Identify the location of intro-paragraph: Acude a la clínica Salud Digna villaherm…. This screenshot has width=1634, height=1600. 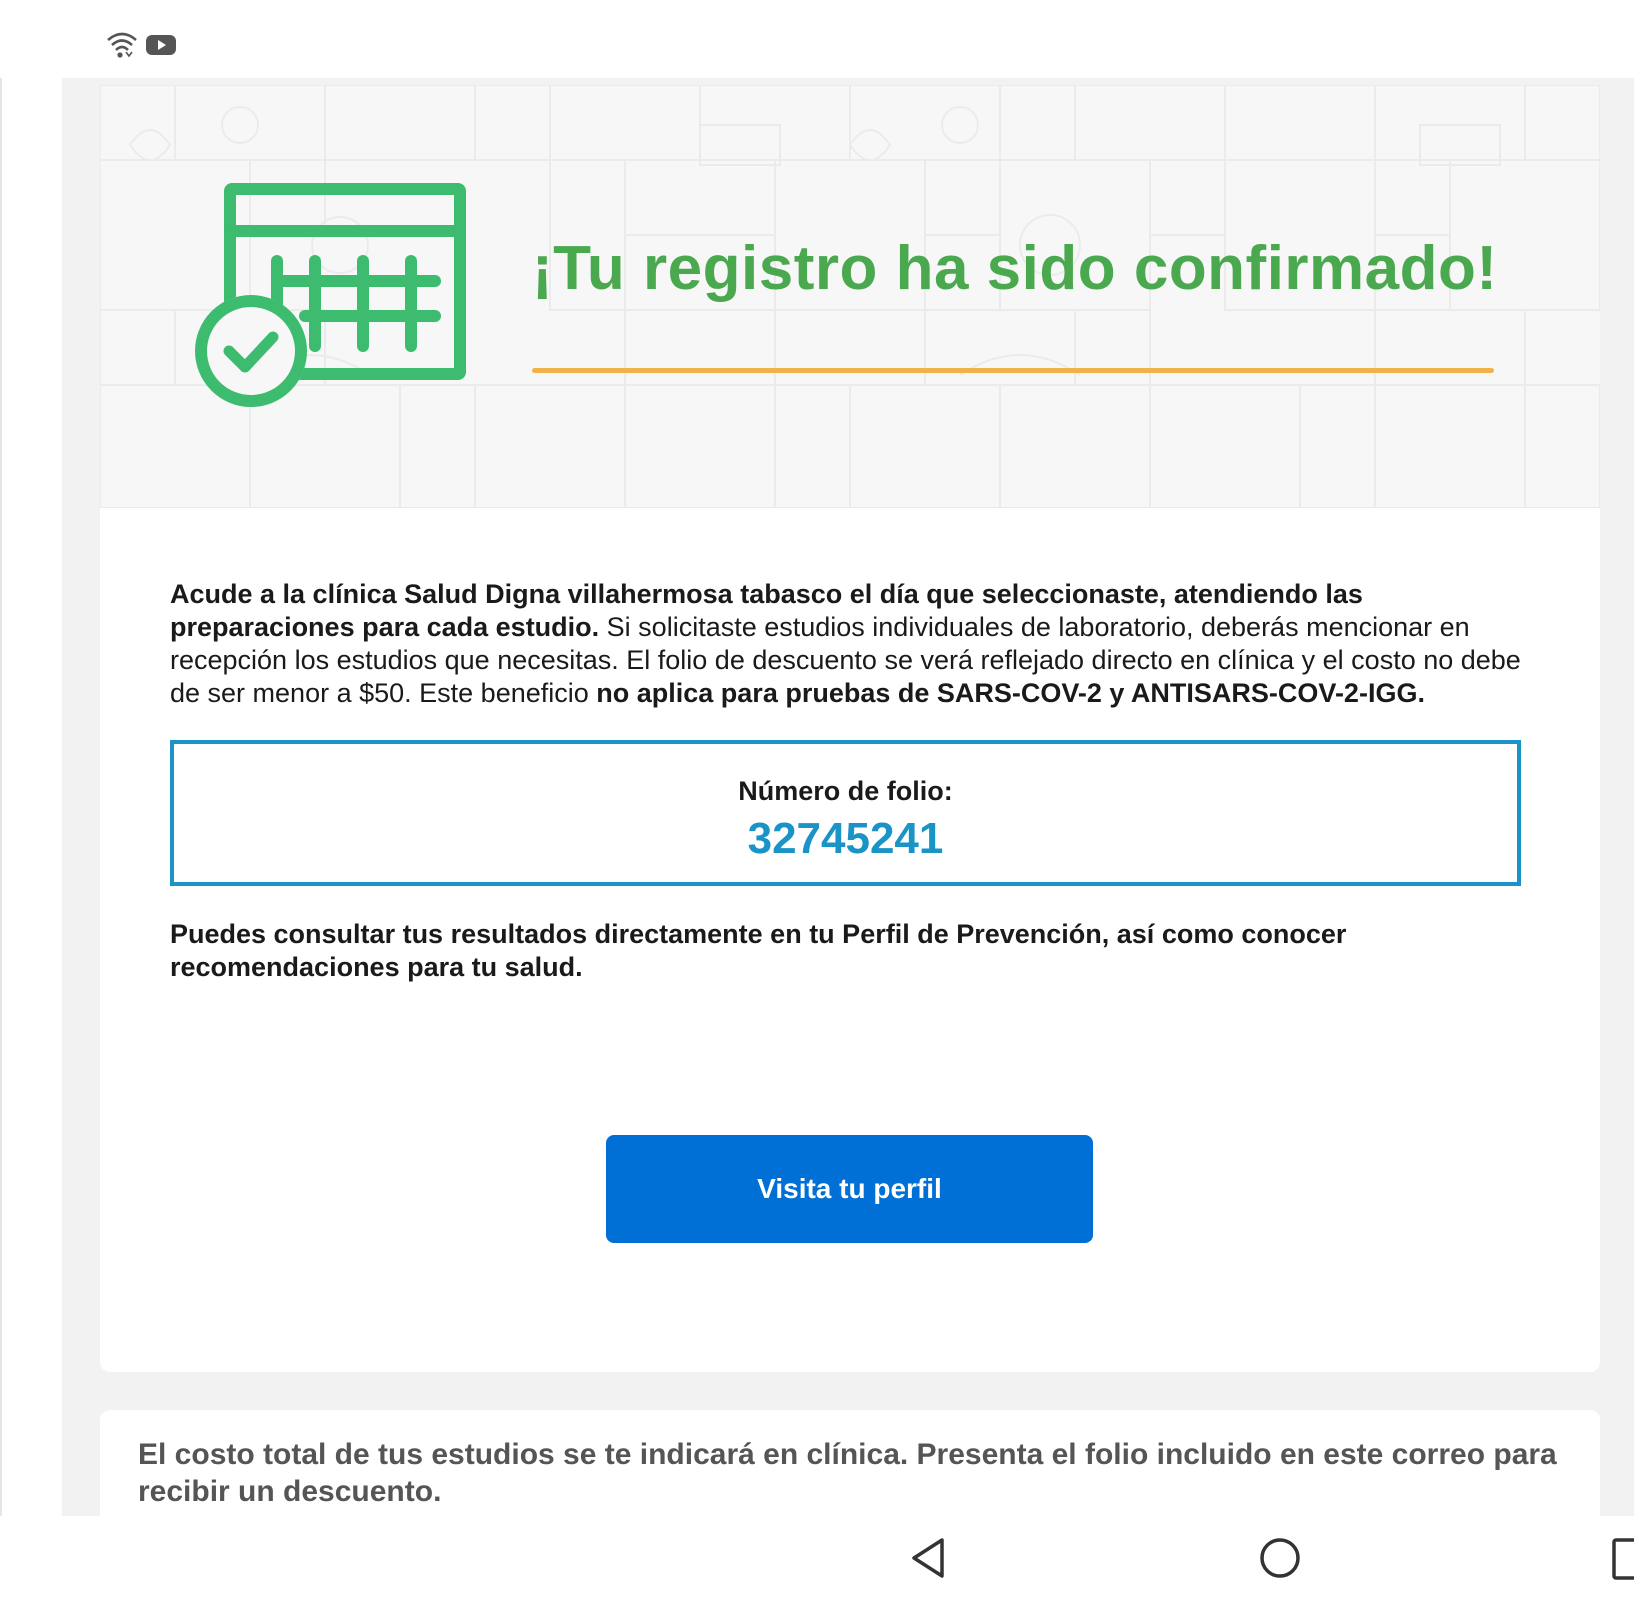
(860, 644).